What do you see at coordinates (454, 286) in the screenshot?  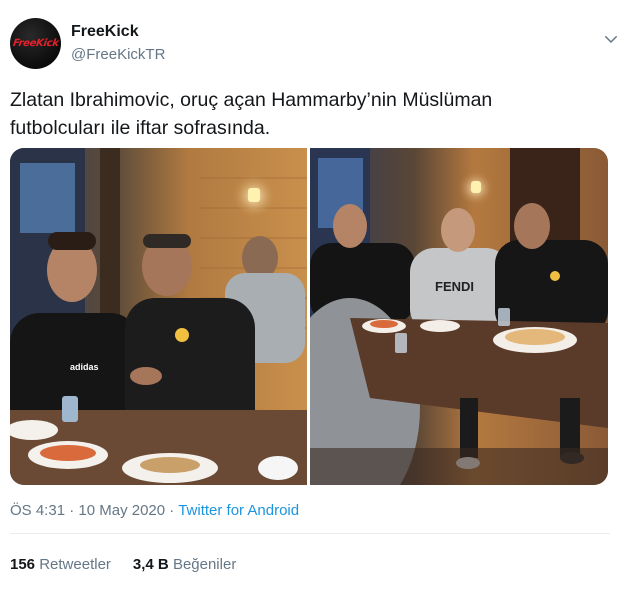 I see `photo-2-sweater-text: FENDI` at bounding box center [454, 286].